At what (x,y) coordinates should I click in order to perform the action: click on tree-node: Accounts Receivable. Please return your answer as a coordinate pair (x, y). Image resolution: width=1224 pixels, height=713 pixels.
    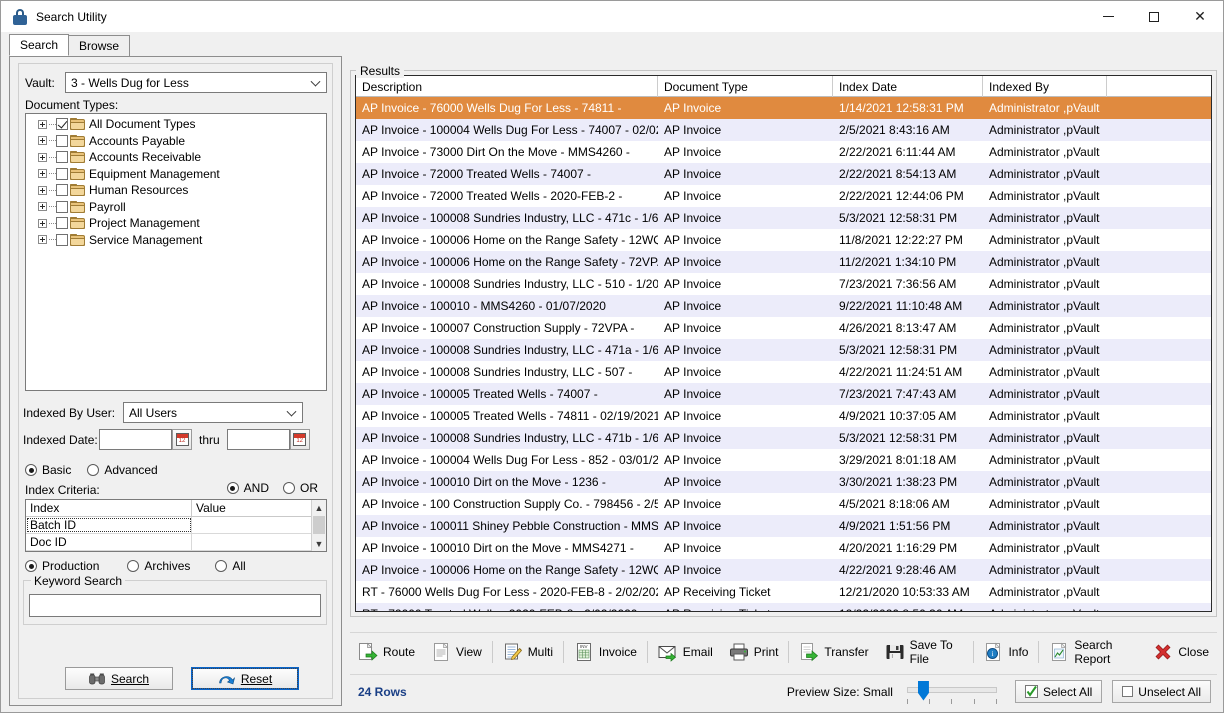
    Looking at the image, I should click on (176, 157).